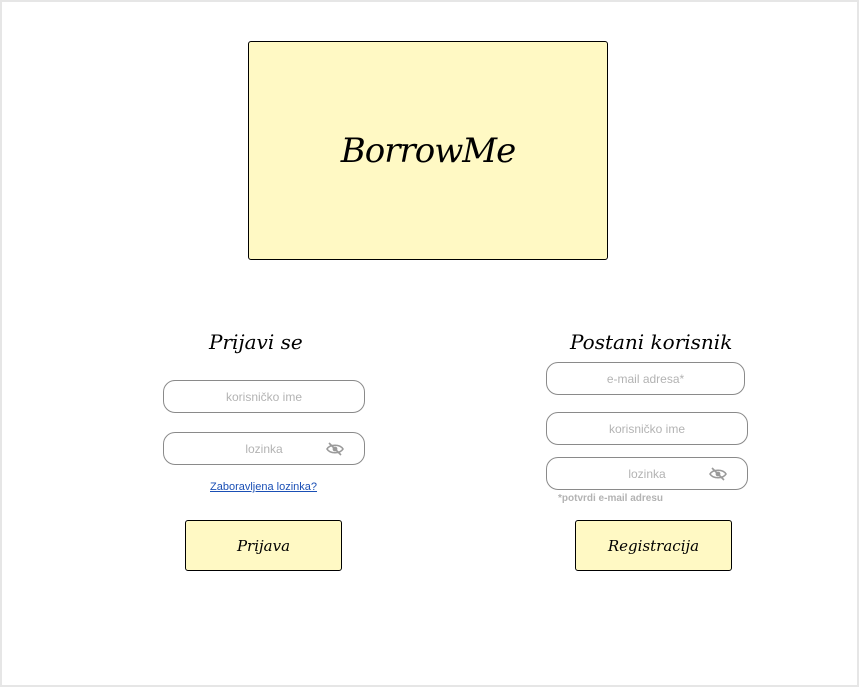  What do you see at coordinates (263, 545) in the screenshot?
I see `login-button: Prijava` at bounding box center [263, 545].